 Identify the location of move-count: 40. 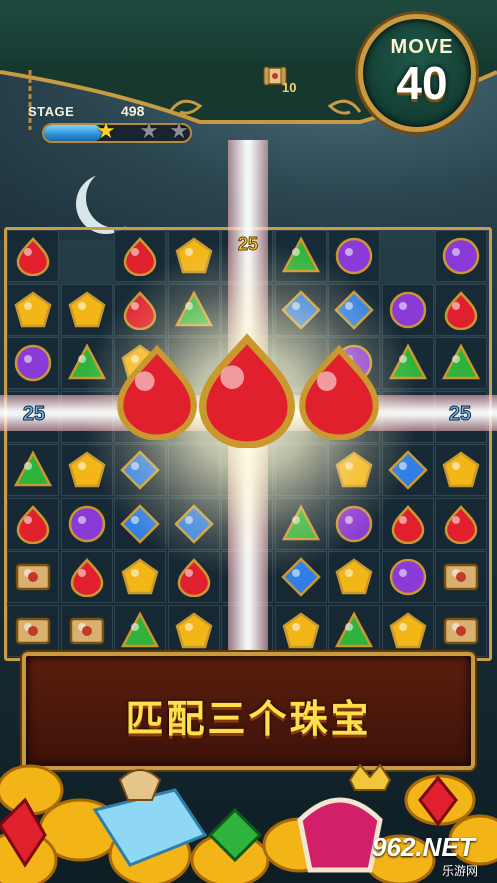
(422, 83).